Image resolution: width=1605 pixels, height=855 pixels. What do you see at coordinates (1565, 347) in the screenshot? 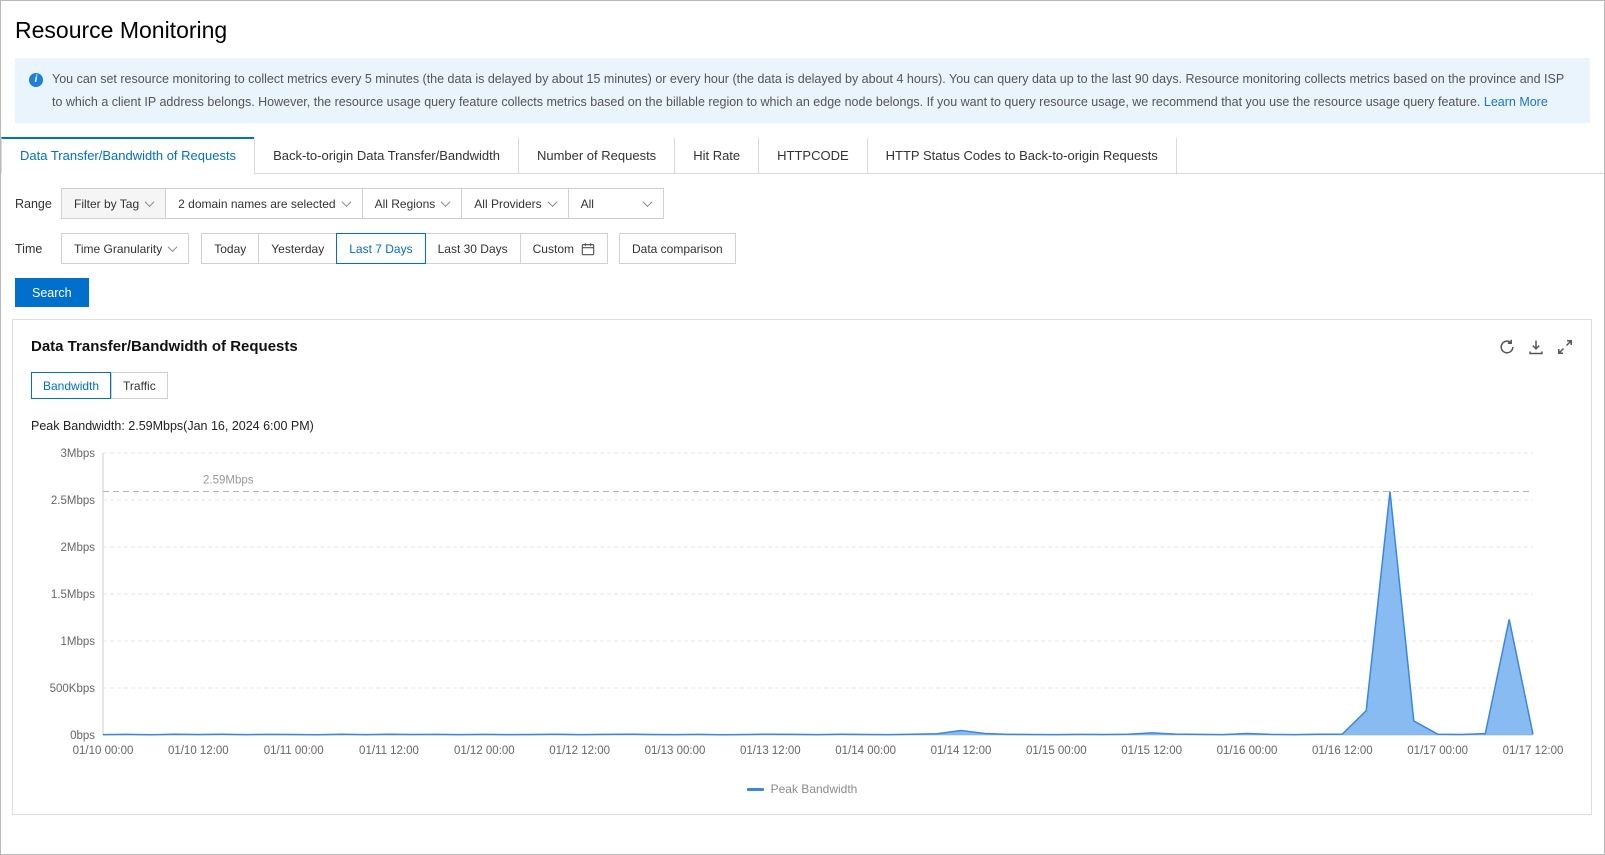
I see `expand-icon` at bounding box center [1565, 347].